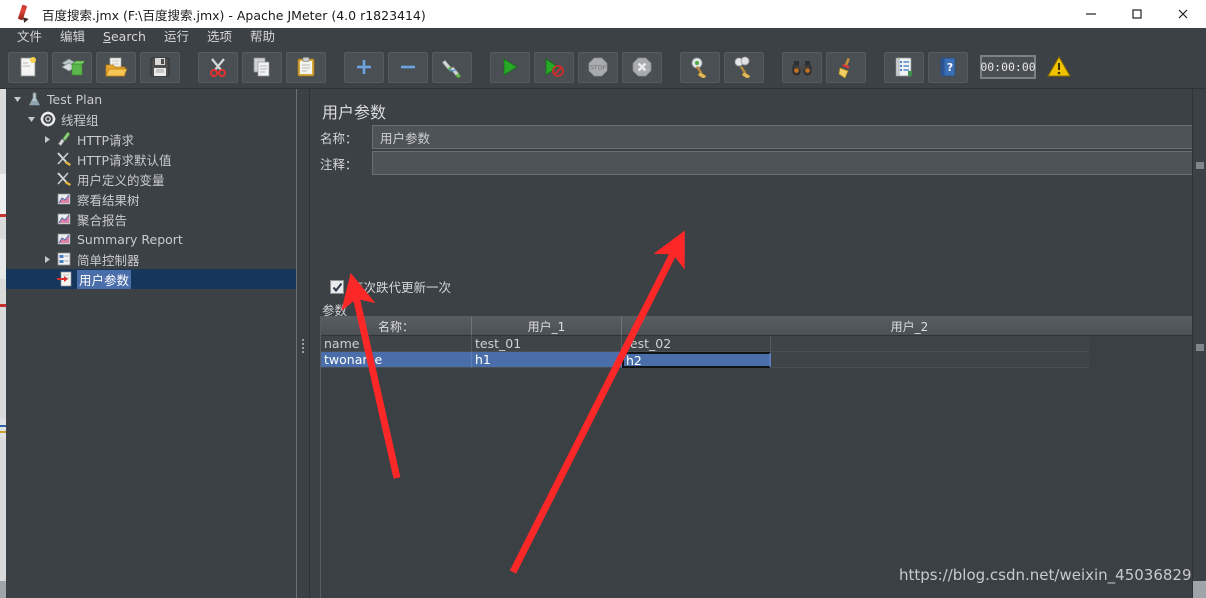 Image resolution: width=1206 pixels, height=598 pixels. I want to click on warning-triangle-icon, so click(1059, 67).